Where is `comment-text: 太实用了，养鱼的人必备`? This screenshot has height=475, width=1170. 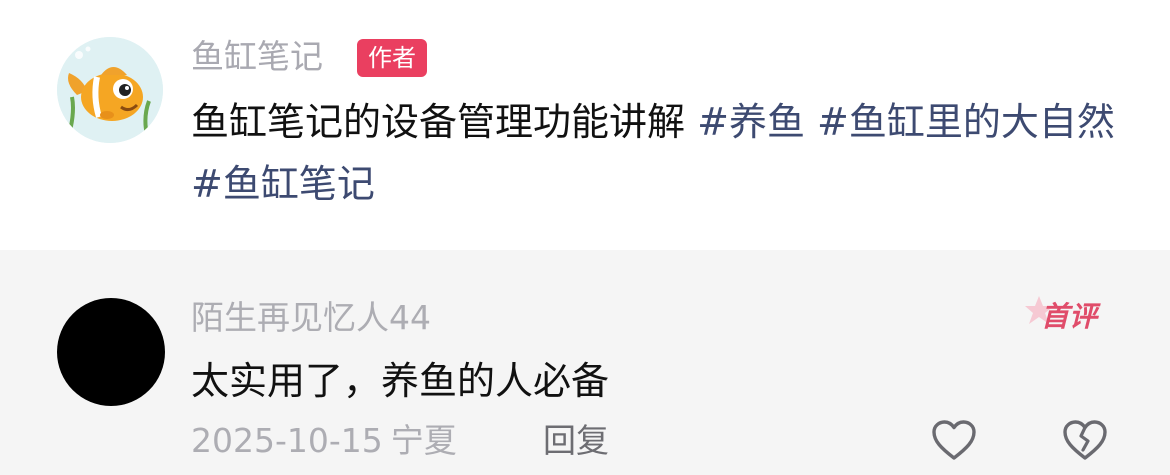
comment-text: 太实用了，养鱼的人必备 is located at coordinates (400, 381).